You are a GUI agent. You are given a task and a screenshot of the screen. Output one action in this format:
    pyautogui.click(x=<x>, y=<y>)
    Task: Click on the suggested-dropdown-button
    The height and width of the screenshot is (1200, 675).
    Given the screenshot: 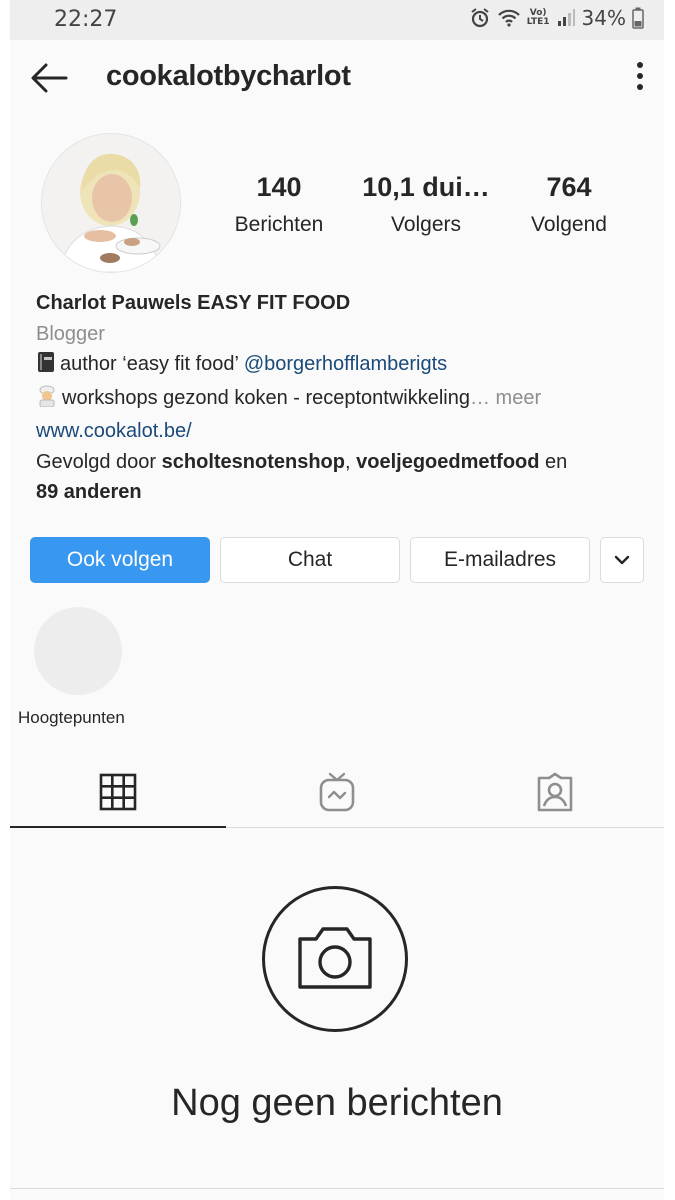 What is the action you would take?
    pyautogui.click(x=622, y=560)
    